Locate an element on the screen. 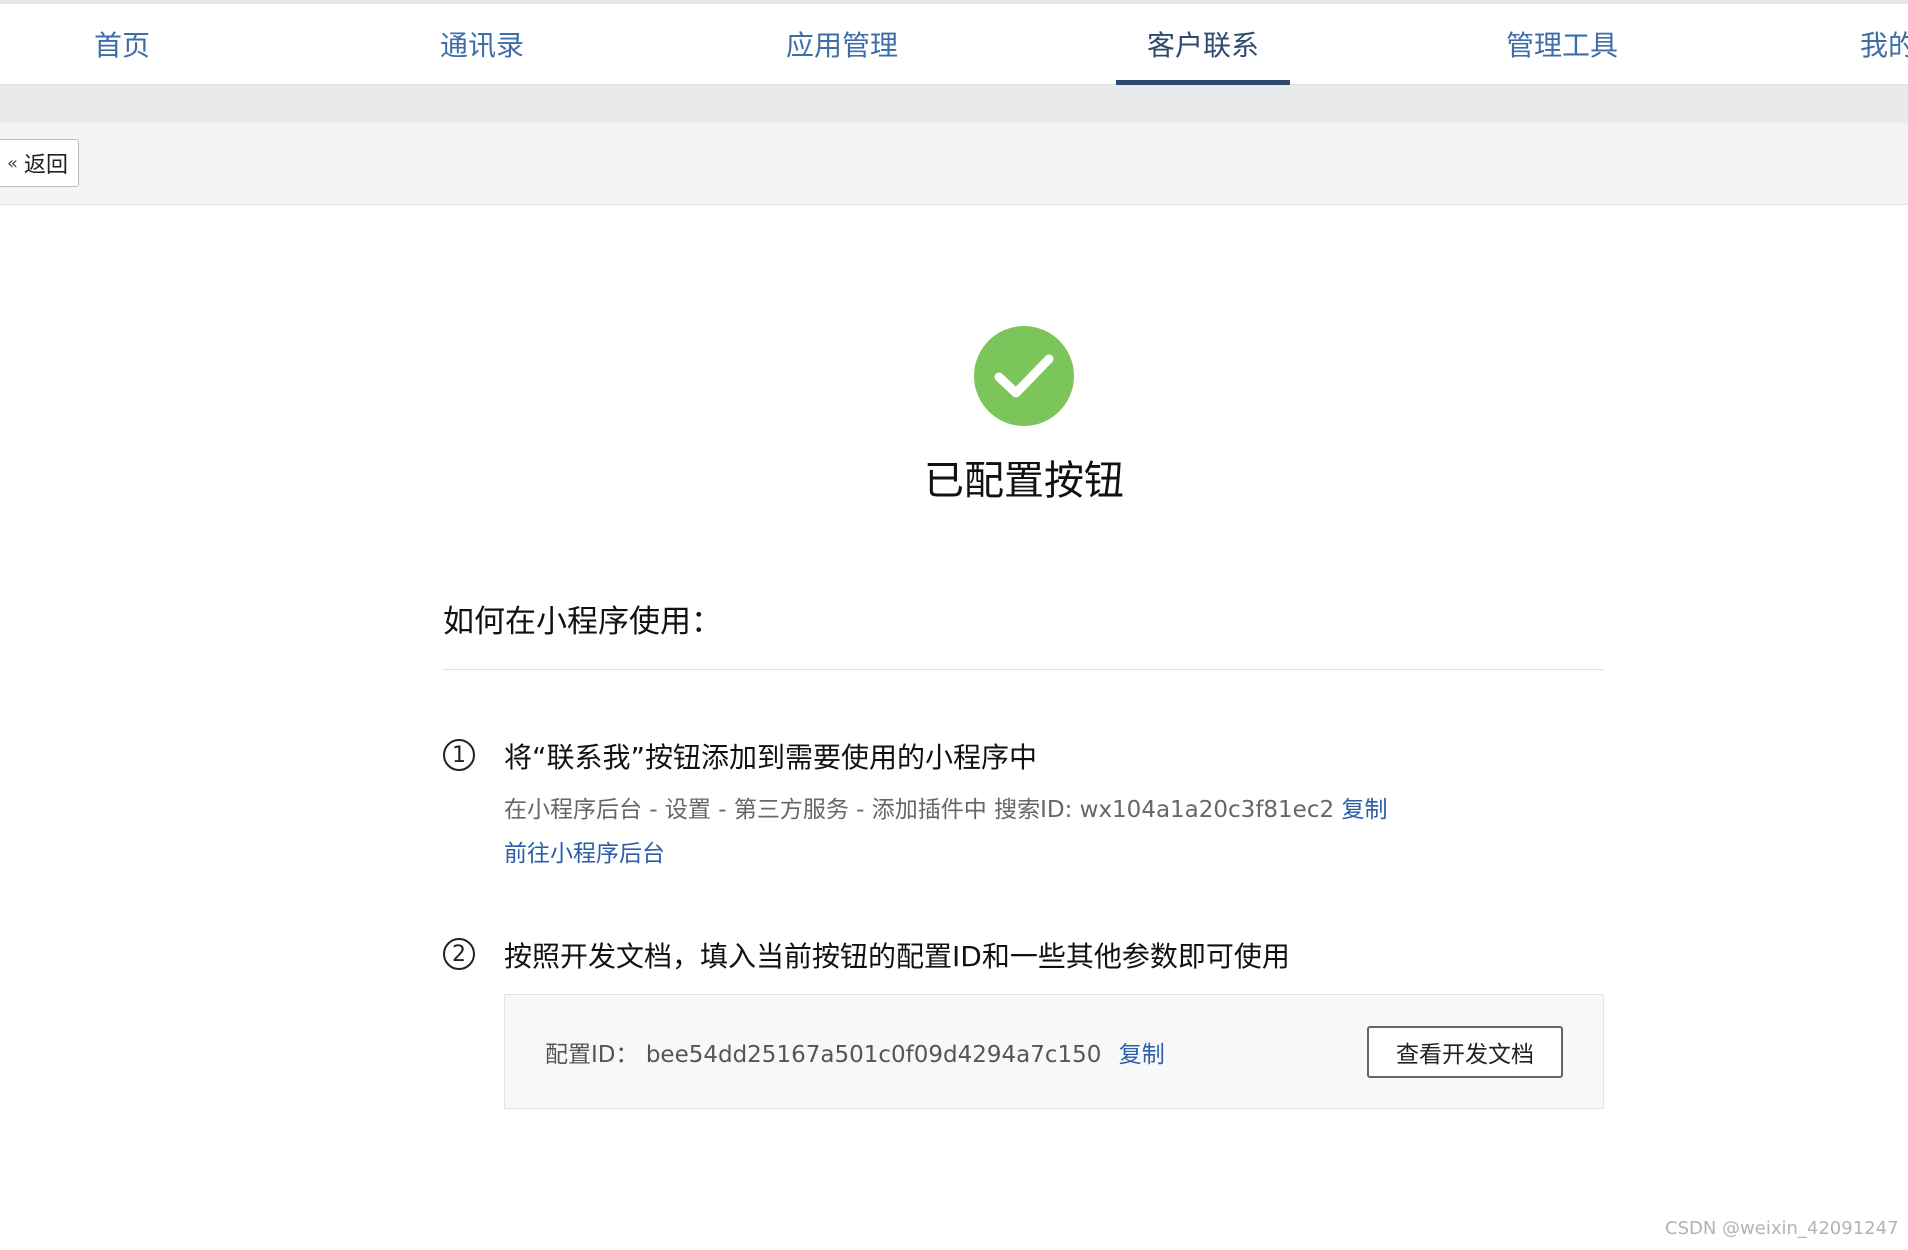 The height and width of the screenshot is (1250, 1908). back-button-label: 返回 is located at coordinates (46, 165).